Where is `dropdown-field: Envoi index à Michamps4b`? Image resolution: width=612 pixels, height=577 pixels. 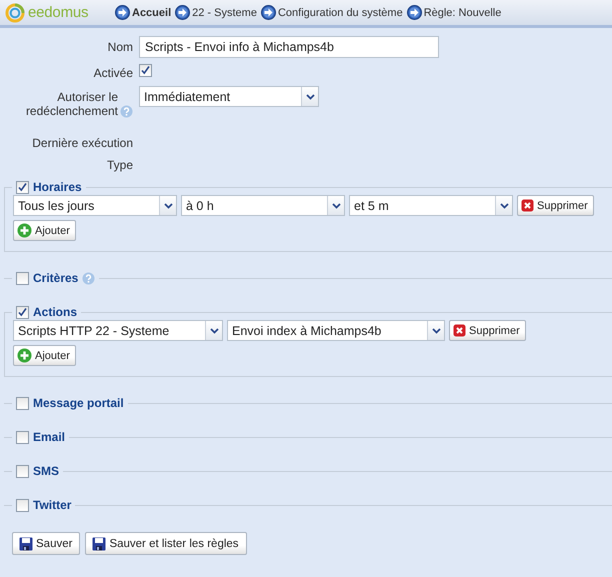
dropdown-field: Envoi index à Michamps4b is located at coordinates (336, 330).